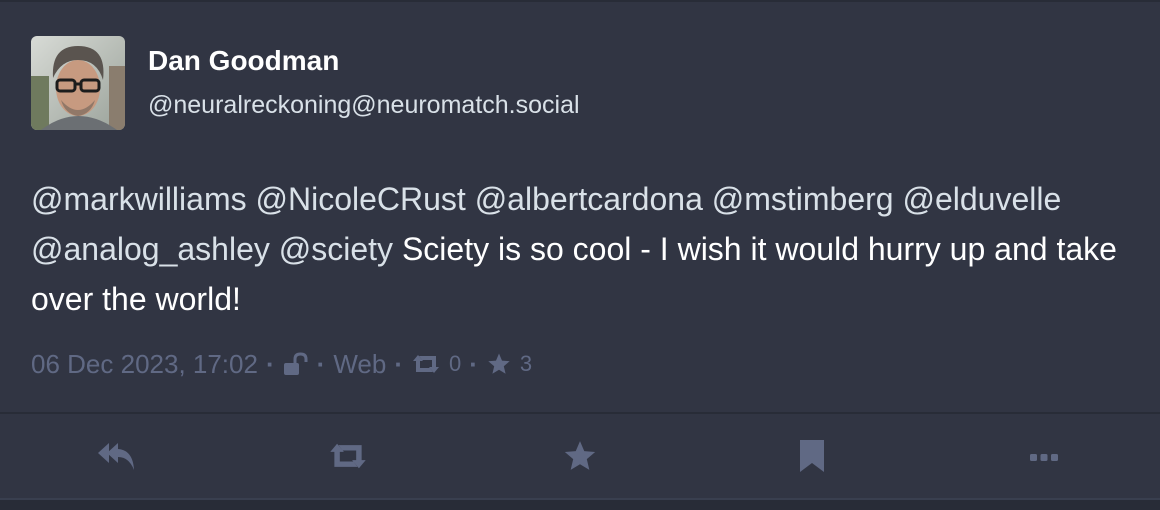  What do you see at coordinates (526, 364) in the screenshot?
I see `favourite-count: 3` at bounding box center [526, 364].